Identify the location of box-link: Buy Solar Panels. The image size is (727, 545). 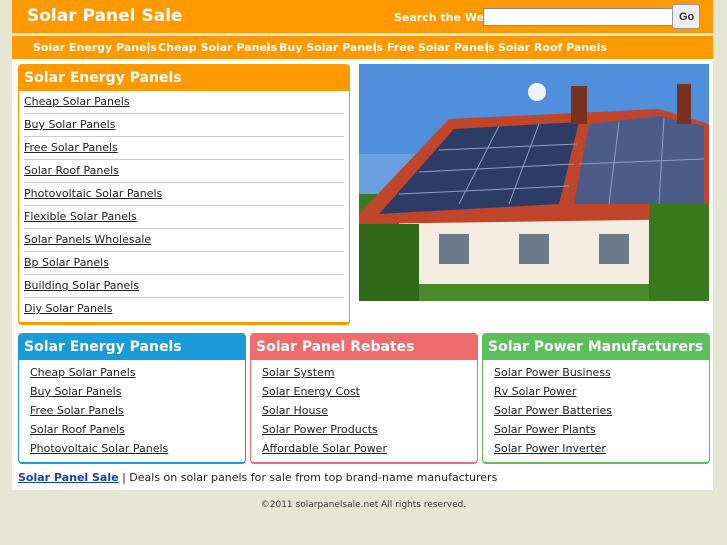
(132, 391).